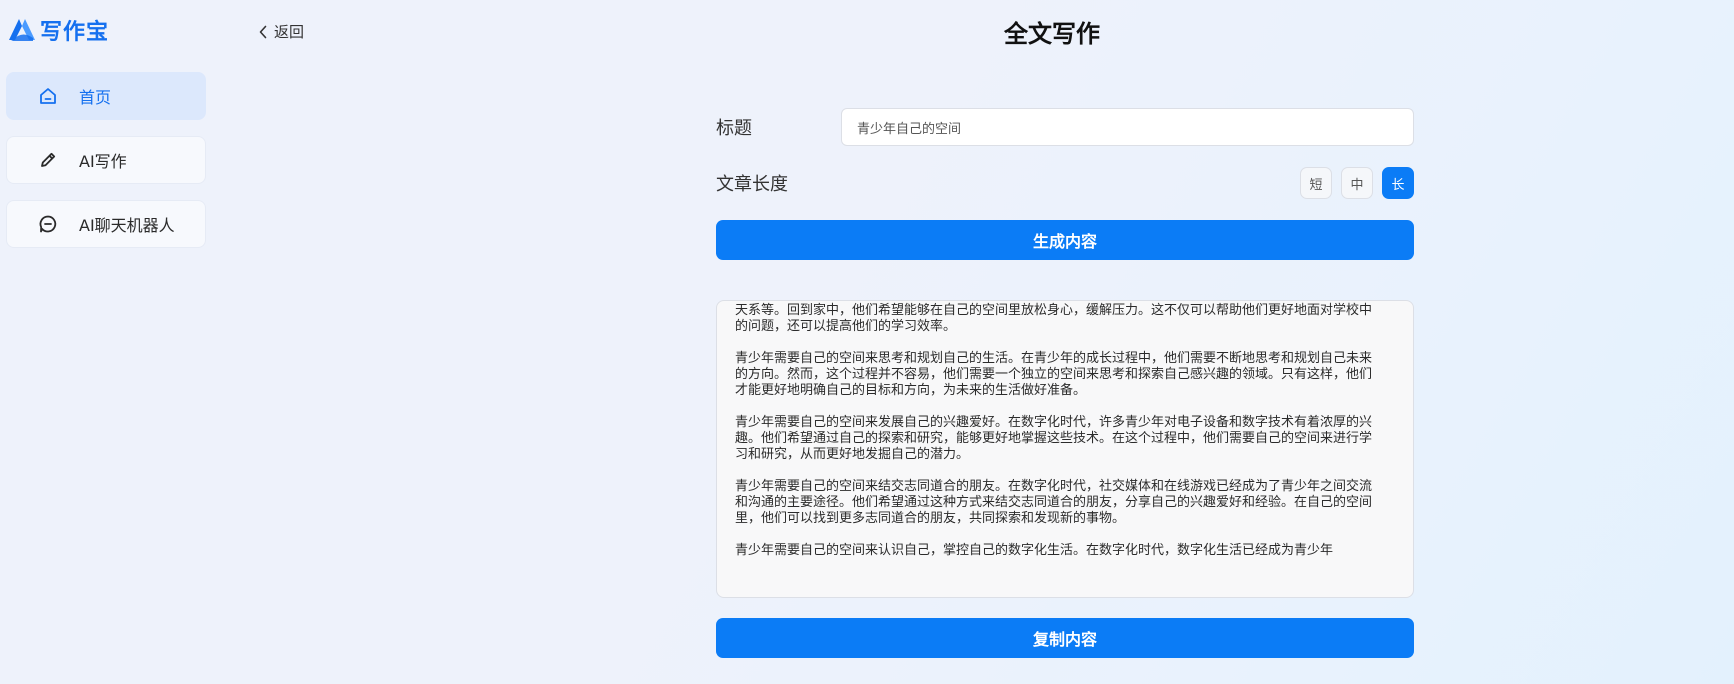 This screenshot has height=684, width=1734. Describe the element at coordinates (48, 160) in the screenshot. I see `pen-icon` at that location.